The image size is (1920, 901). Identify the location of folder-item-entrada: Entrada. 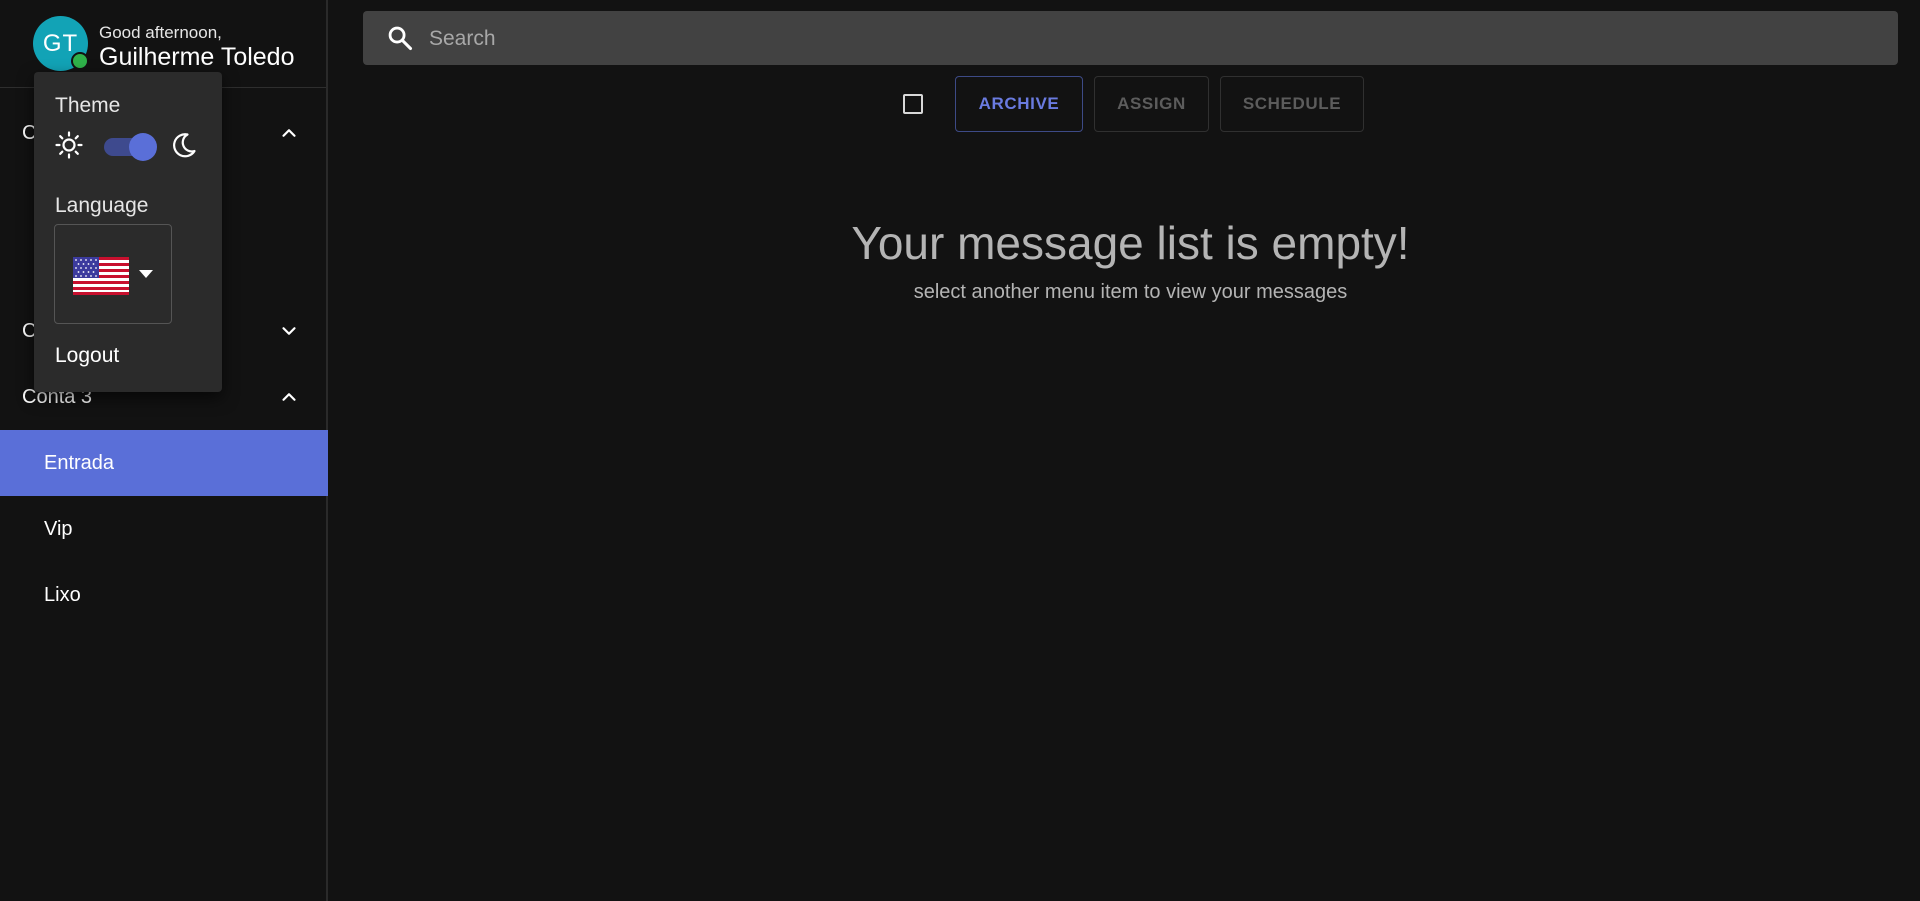
(164, 463).